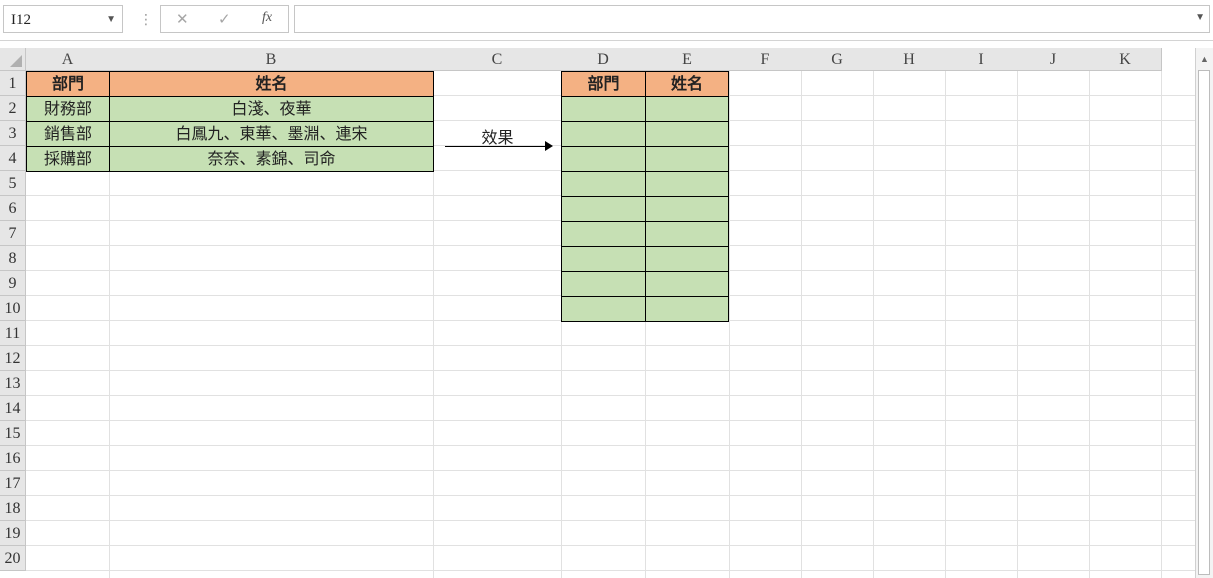  Describe the element at coordinates (13, 483) in the screenshot. I see `row-header-17: 17` at that location.